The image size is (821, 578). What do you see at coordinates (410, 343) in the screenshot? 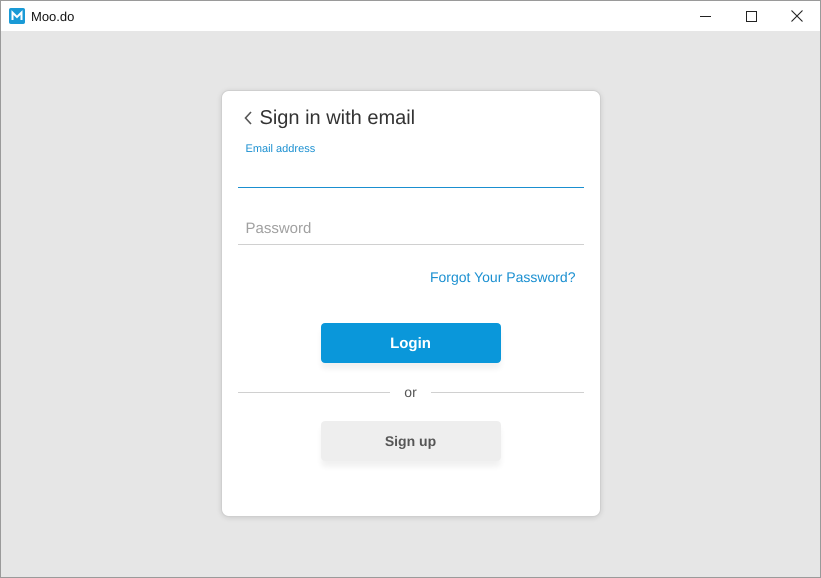
I see `login-button: Login` at bounding box center [410, 343].